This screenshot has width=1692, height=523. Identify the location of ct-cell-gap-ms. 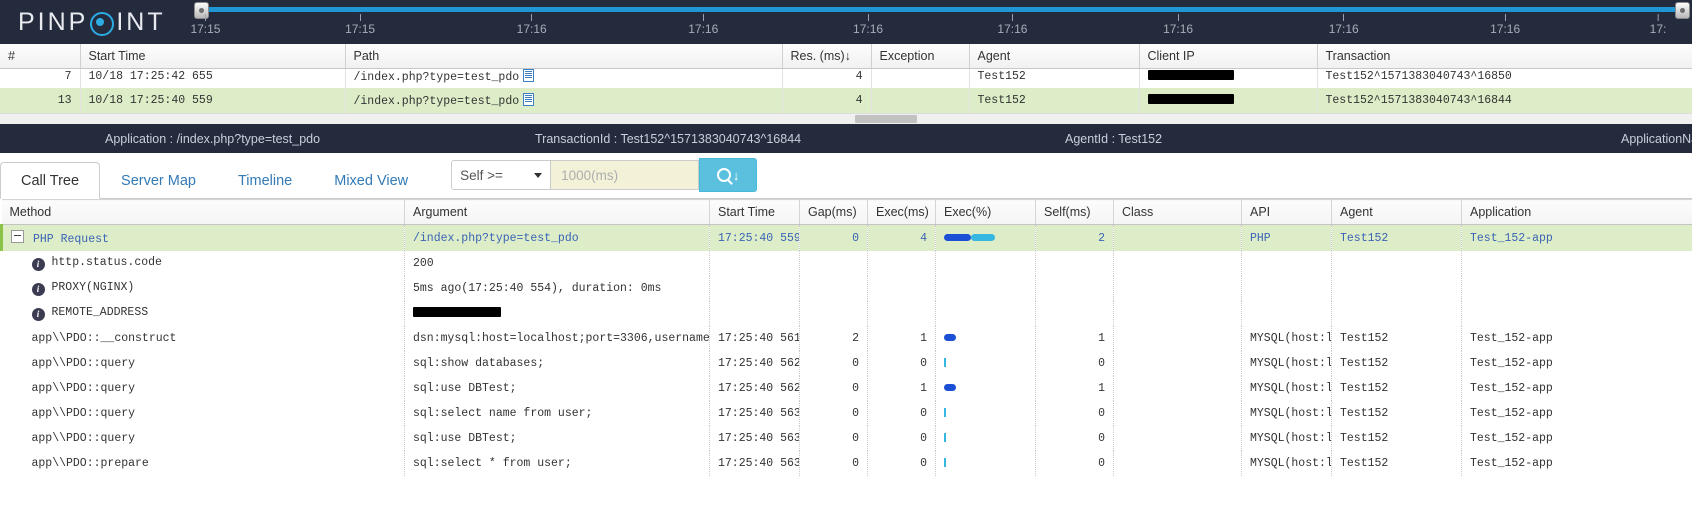
(833, 313).